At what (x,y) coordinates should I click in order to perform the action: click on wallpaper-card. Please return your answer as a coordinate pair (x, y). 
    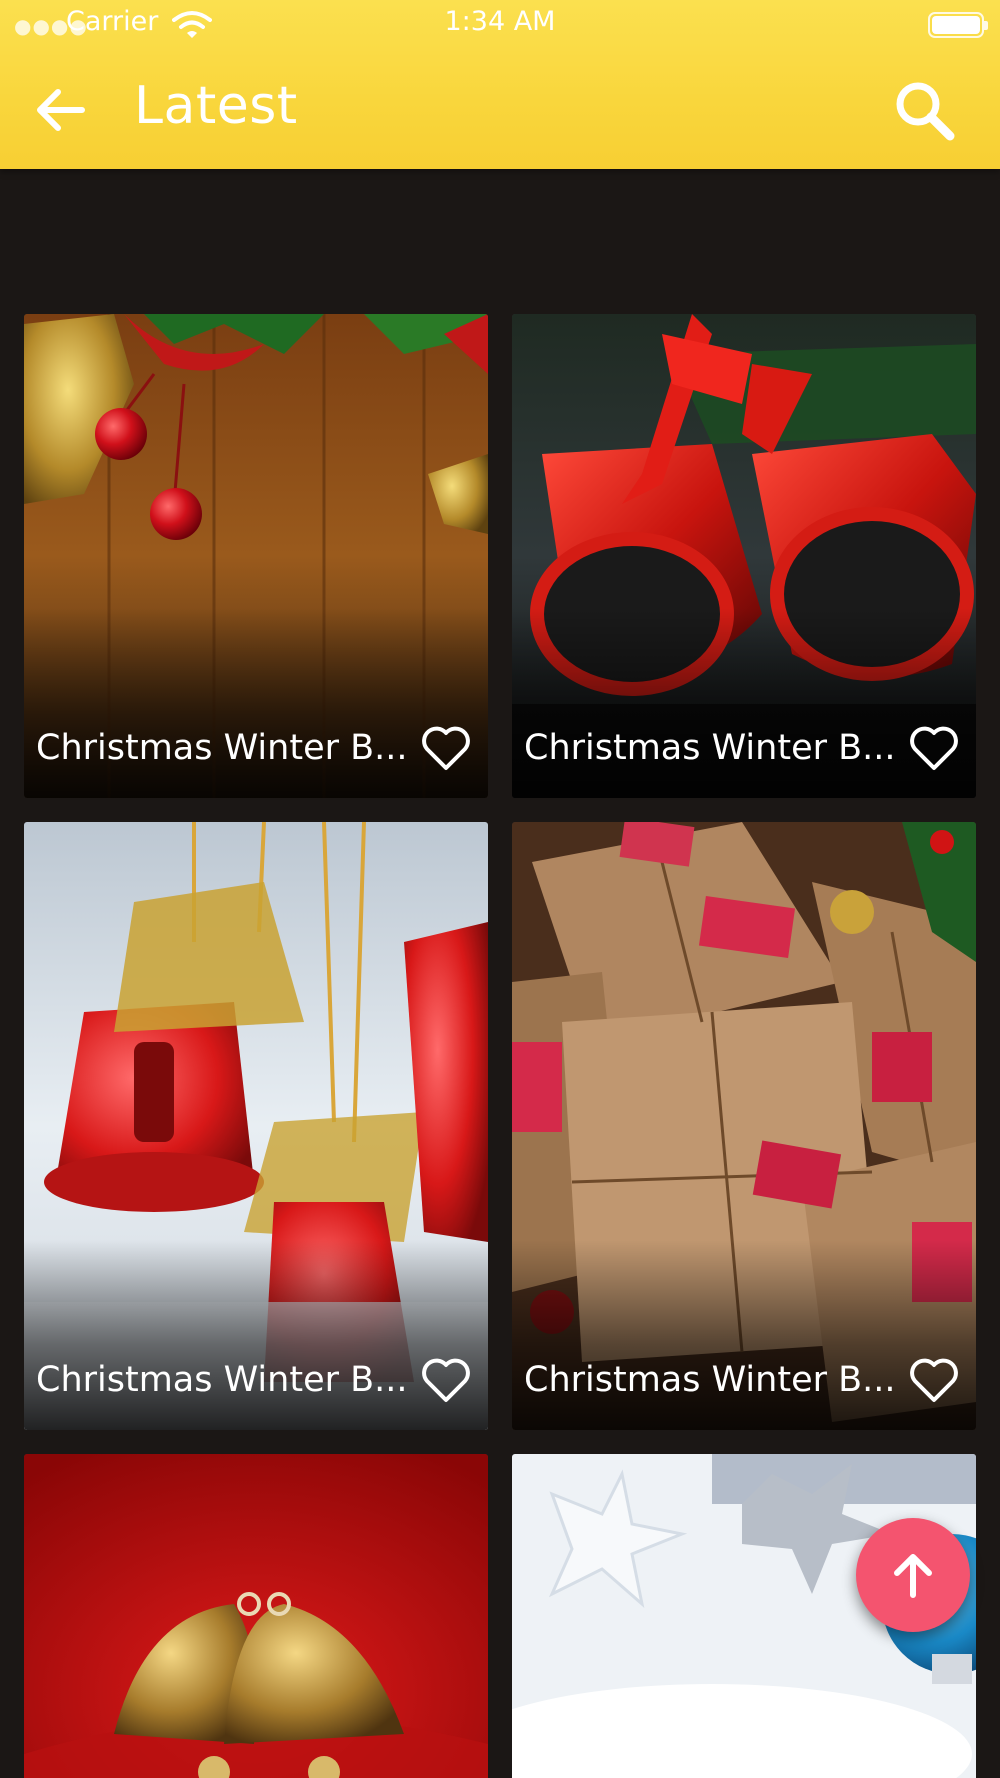
    Looking at the image, I should click on (256, 1616).